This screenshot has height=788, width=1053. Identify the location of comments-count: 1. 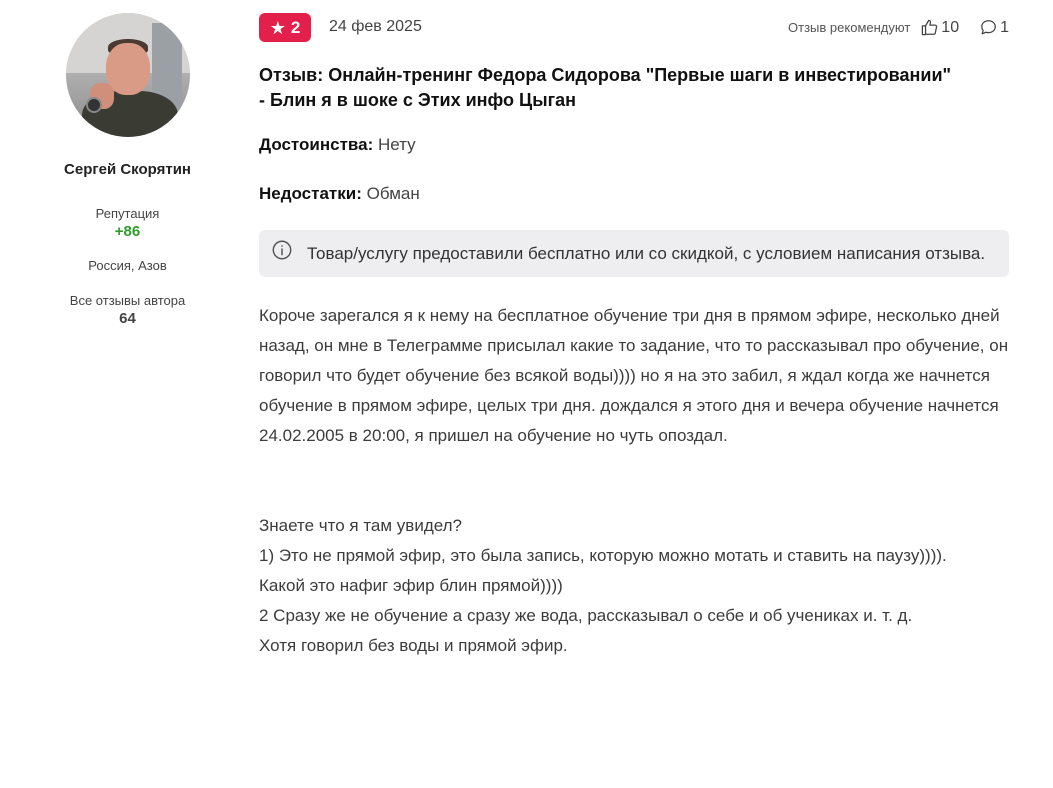
(1004, 27).